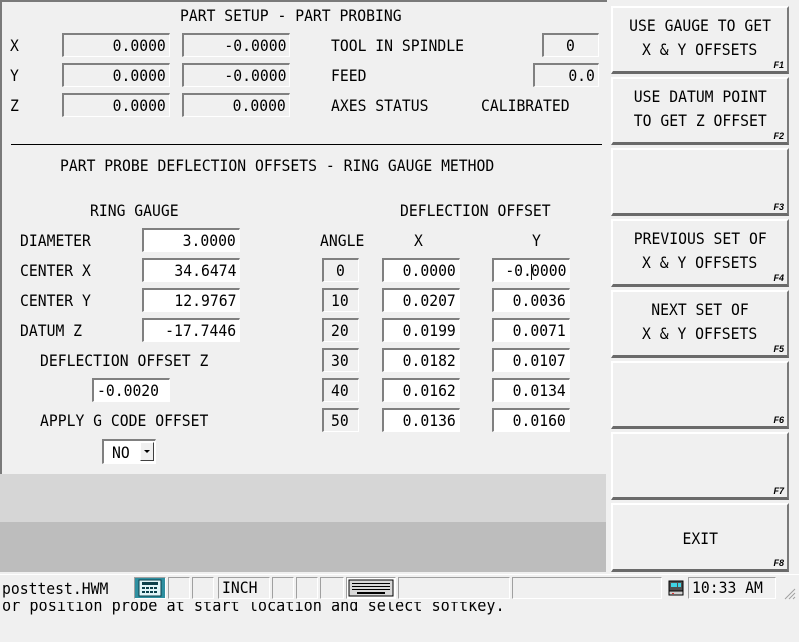 This screenshot has height=642, width=799. What do you see at coordinates (191, 240) in the screenshot?
I see `diameter-input: 3.0000` at bounding box center [191, 240].